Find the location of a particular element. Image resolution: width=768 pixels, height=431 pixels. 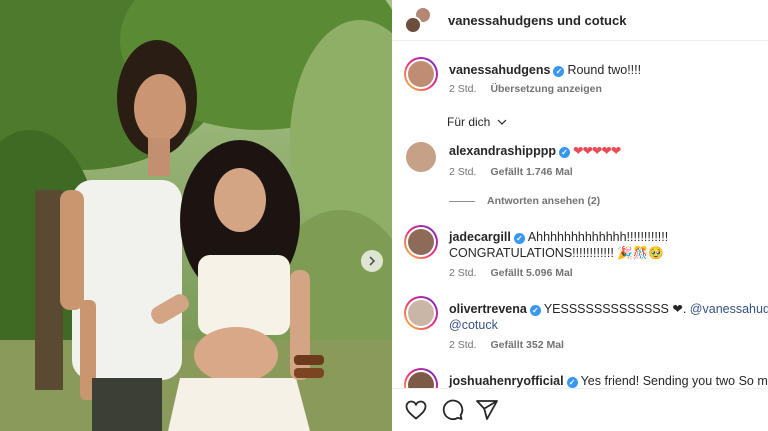

translate-link: Übersetzung anzeigen is located at coordinates (545, 89).